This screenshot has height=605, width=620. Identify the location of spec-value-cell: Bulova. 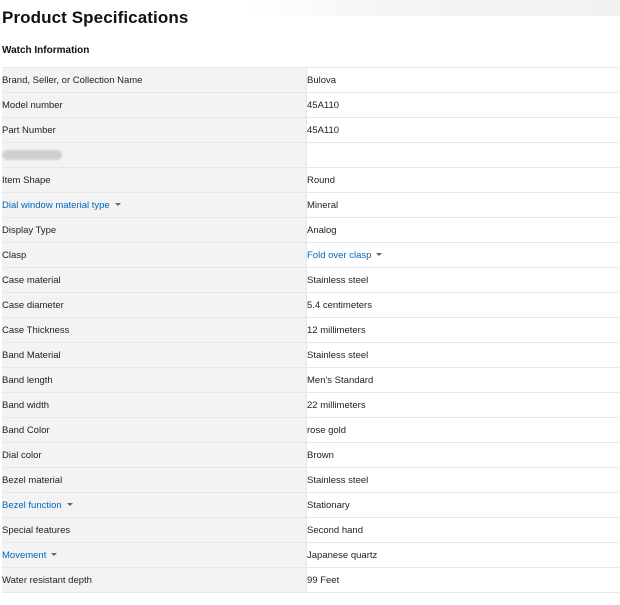
(462, 80).